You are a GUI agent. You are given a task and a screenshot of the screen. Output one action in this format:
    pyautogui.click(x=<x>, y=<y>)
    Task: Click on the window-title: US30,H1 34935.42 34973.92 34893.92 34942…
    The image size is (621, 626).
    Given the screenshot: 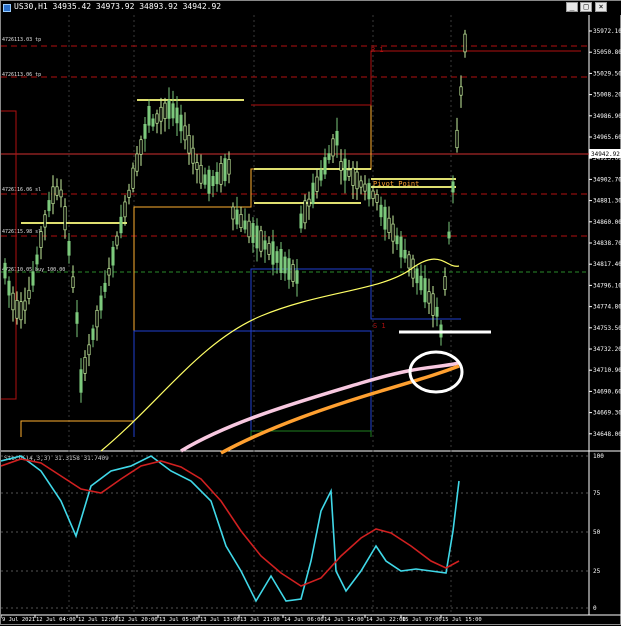 What is the action you would take?
    pyautogui.click(x=117, y=6)
    